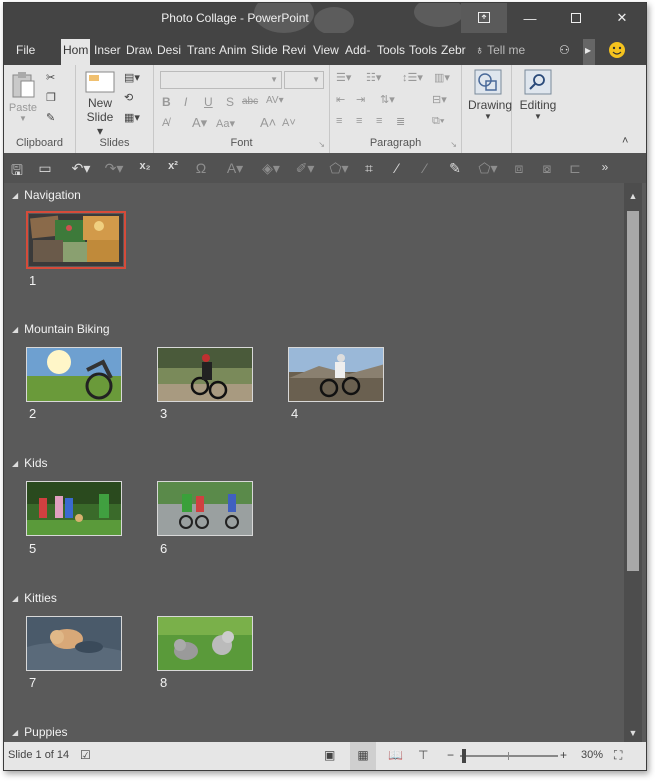 Image resolution: width=655 pixels, height=781 pixels. Describe the element at coordinates (464, 756) in the screenshot. I see `zoom-slider-handle` at that location.